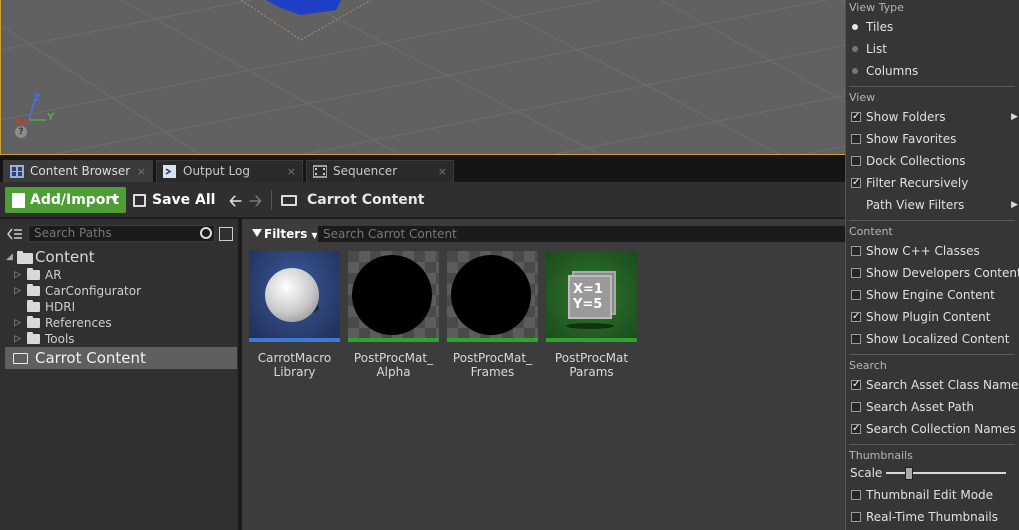 The height and width of the screenshot is (530, 1019). What do you see at coordinates (587, 234) in the screenshot?
I see `search-content-input: Search Carrot Content` at bounding box center [587, 234].